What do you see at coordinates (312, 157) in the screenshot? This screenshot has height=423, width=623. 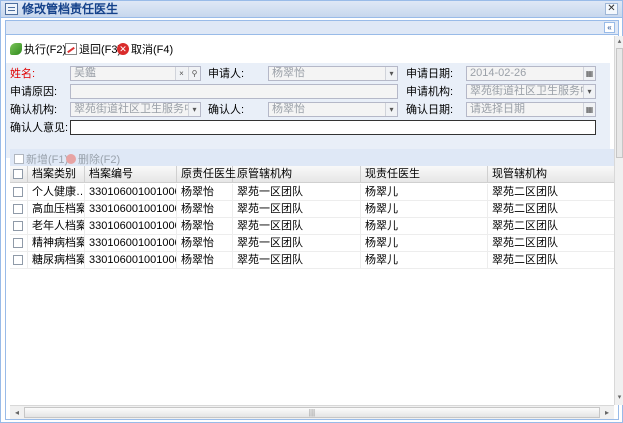 I see `grid-toolbar: 新增(F1) 删除(F2)` at bounding box center [312, 157].